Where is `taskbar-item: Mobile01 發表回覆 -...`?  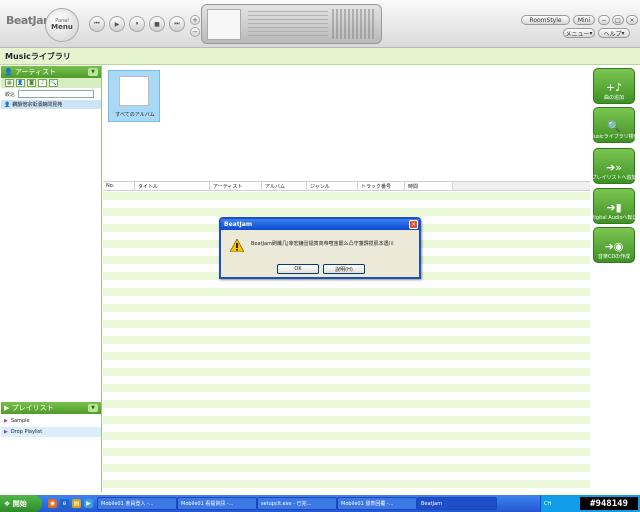 taskbar-item: Mobile01 發表回覆 -... is located at coordinates (377, 503).